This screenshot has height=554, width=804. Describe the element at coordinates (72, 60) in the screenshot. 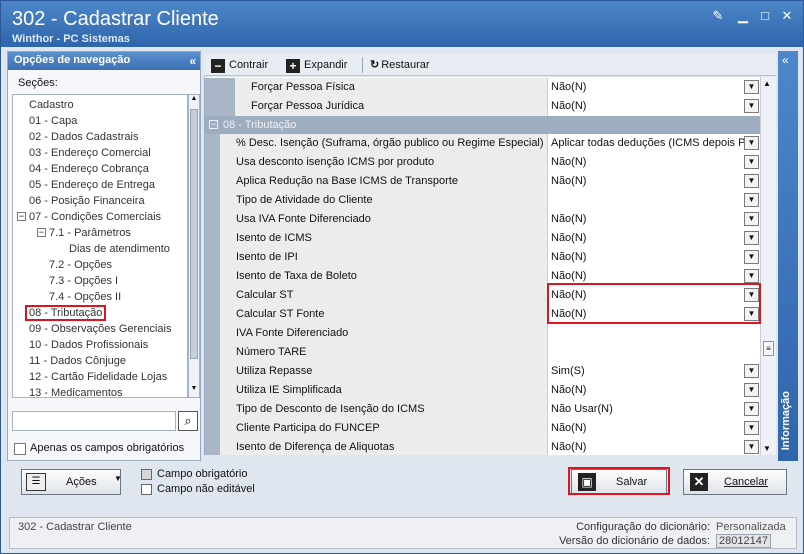

I see `navigation-title: Opções de navegação` at that location.